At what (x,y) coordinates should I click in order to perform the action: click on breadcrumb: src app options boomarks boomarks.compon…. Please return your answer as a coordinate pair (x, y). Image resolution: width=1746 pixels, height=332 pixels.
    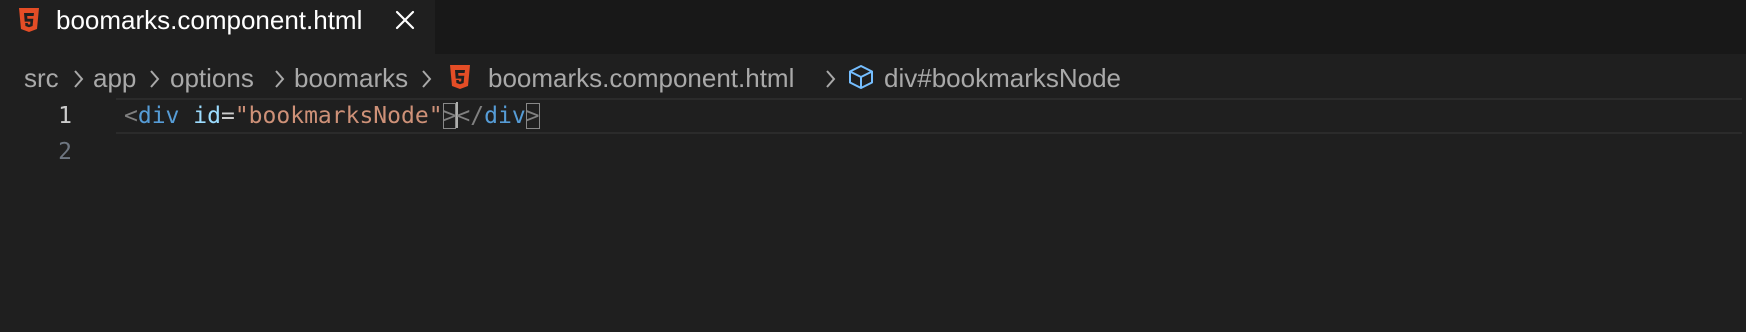
    Looking at the image, I should click on (873, 76).